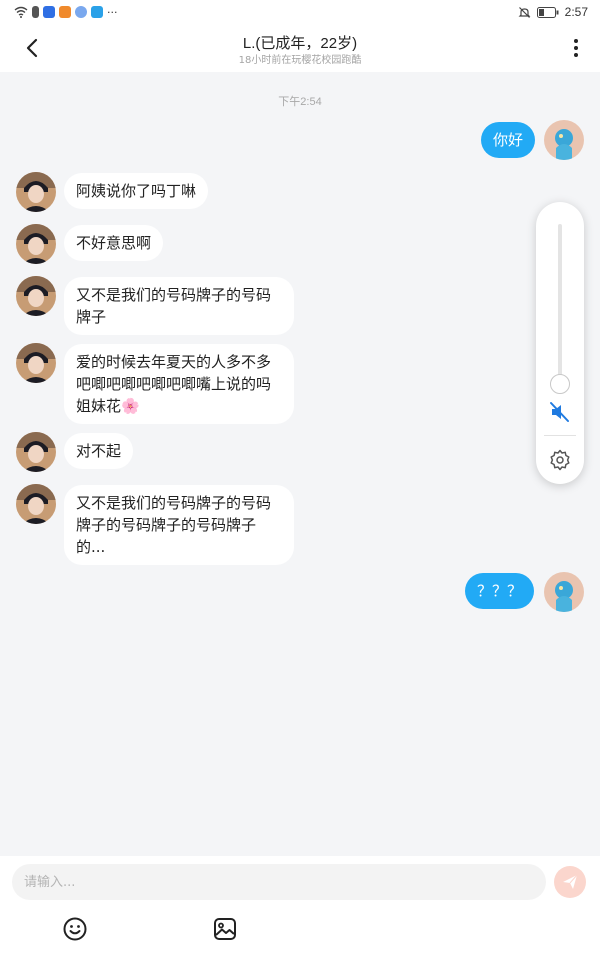 This screenshot has height=960, width=600. Describe the element at coordinates (300, 43) in the screenshot. I see `contact-name: L.(已成年，22岁)` at that location.